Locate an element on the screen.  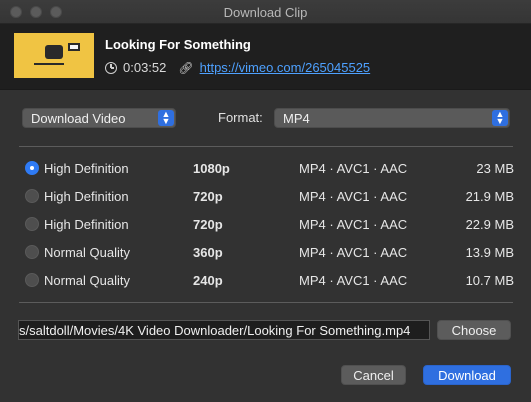
clock-icon is located at coordinates (111, 67).